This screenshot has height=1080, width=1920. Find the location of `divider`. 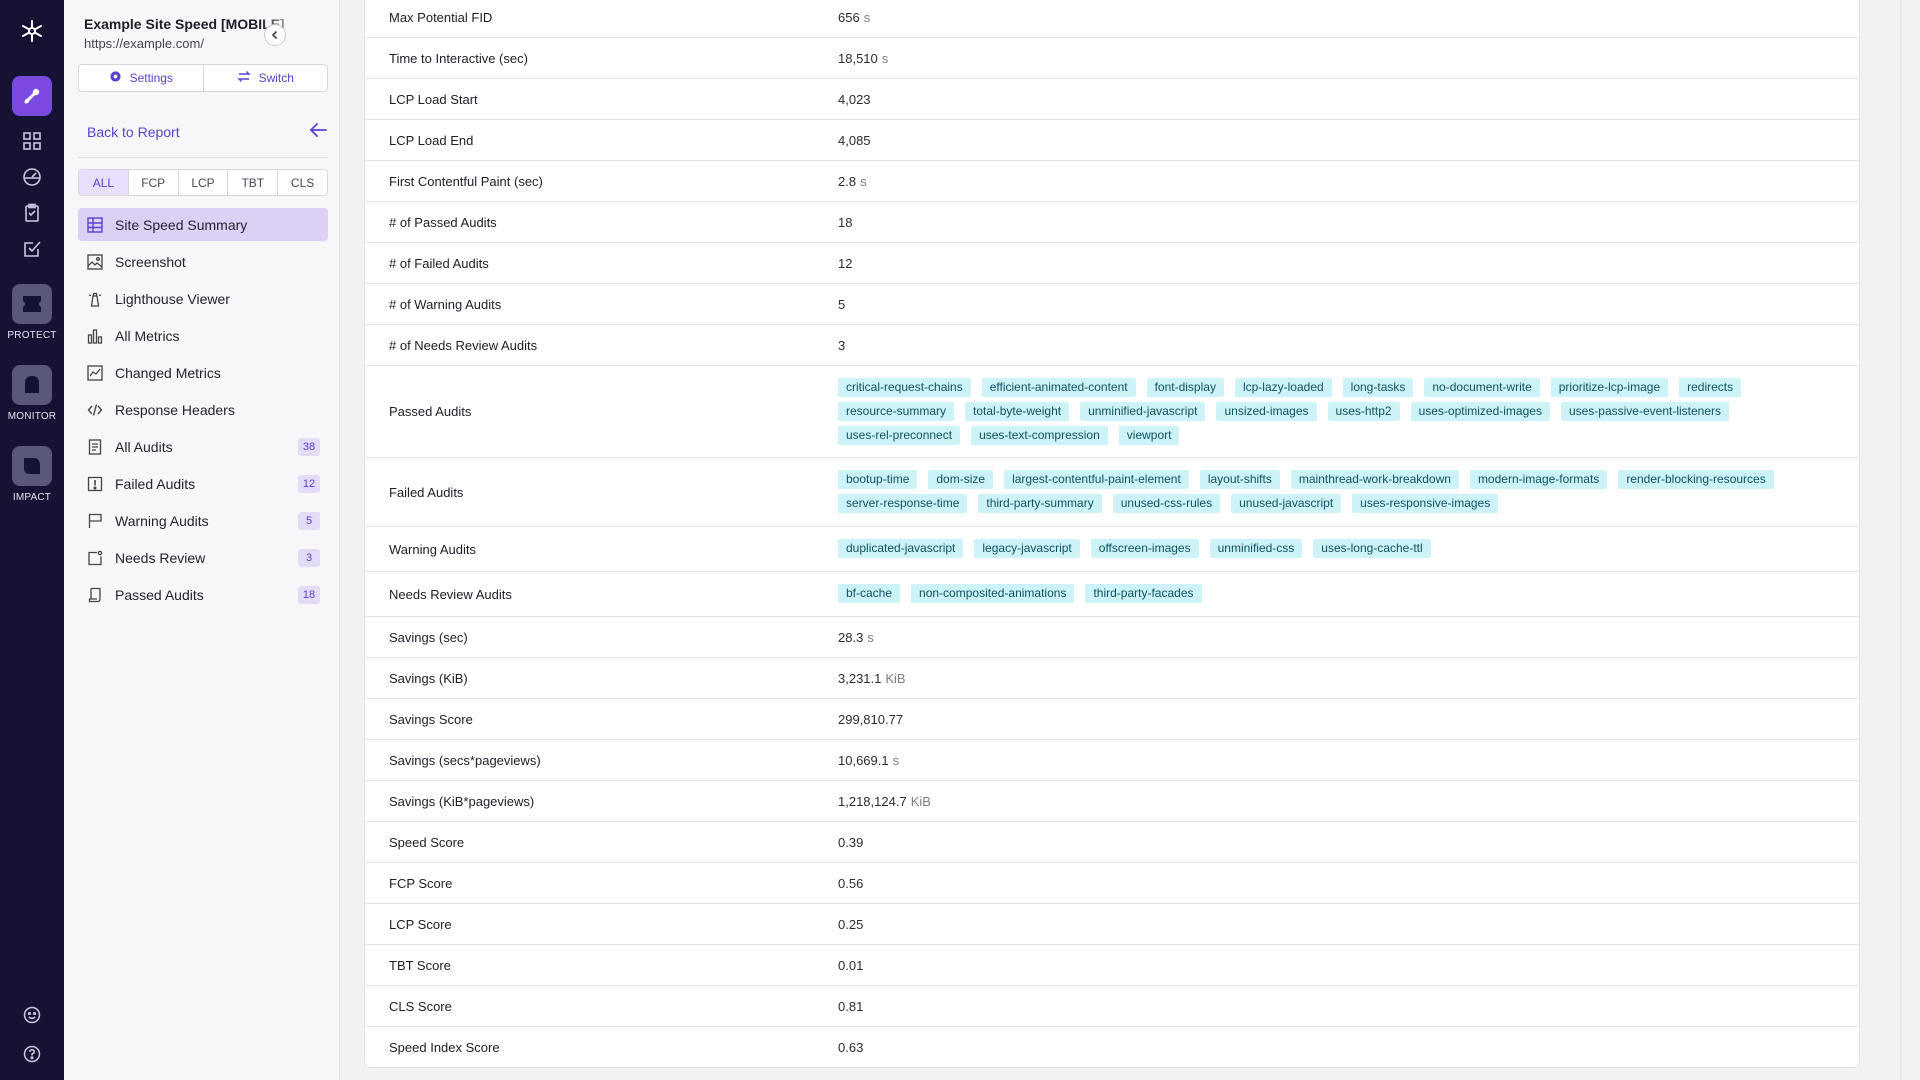

divider is located at coordinates (203, 157).